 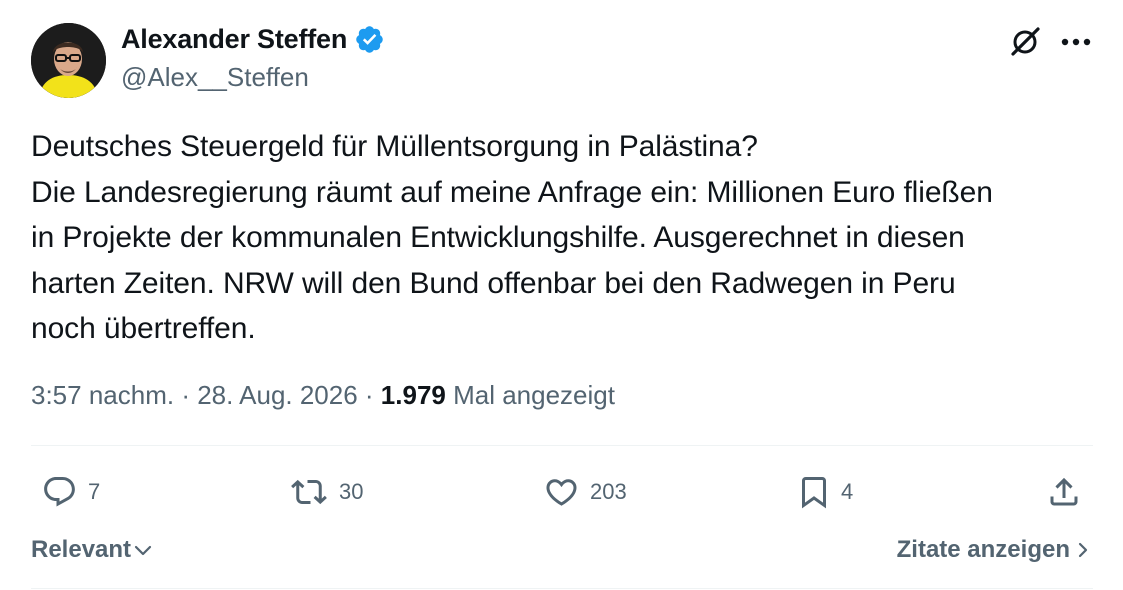 I want to click on tweet-date: 28. Aug. 2026, so click(x=277, y=395).